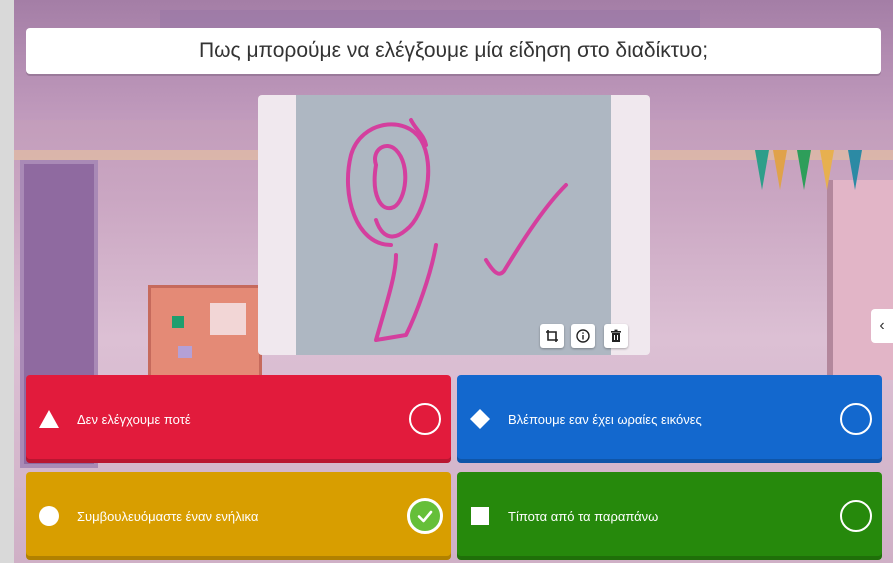  Describe the element at coordinates (238, 419) in the screenshot. I see `answer-option-1: Δεν ελέγχουμε ποτέ` at that location.